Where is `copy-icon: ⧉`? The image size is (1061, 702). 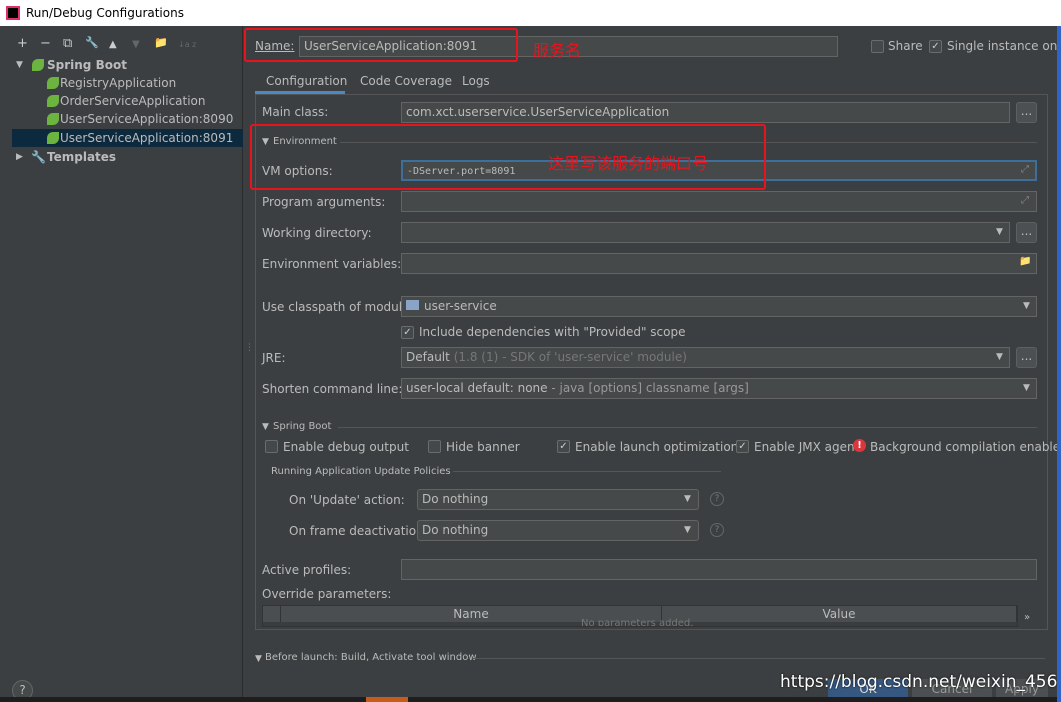
copy-icon: ⧉ is located at coordinates (67, 43).